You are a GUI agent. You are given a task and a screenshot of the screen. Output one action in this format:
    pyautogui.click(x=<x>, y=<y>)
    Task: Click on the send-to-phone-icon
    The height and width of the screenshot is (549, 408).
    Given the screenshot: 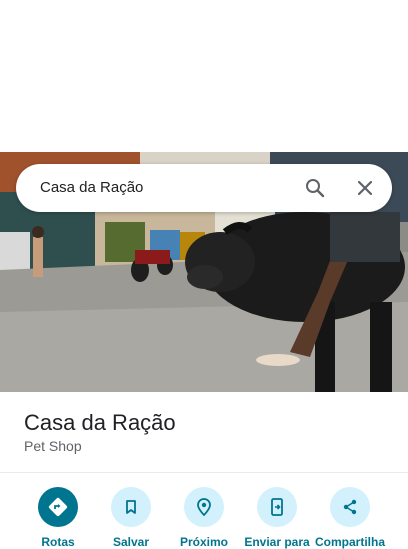 What is the action you would take?
    pyautogui.click(x=277, y=507)
    